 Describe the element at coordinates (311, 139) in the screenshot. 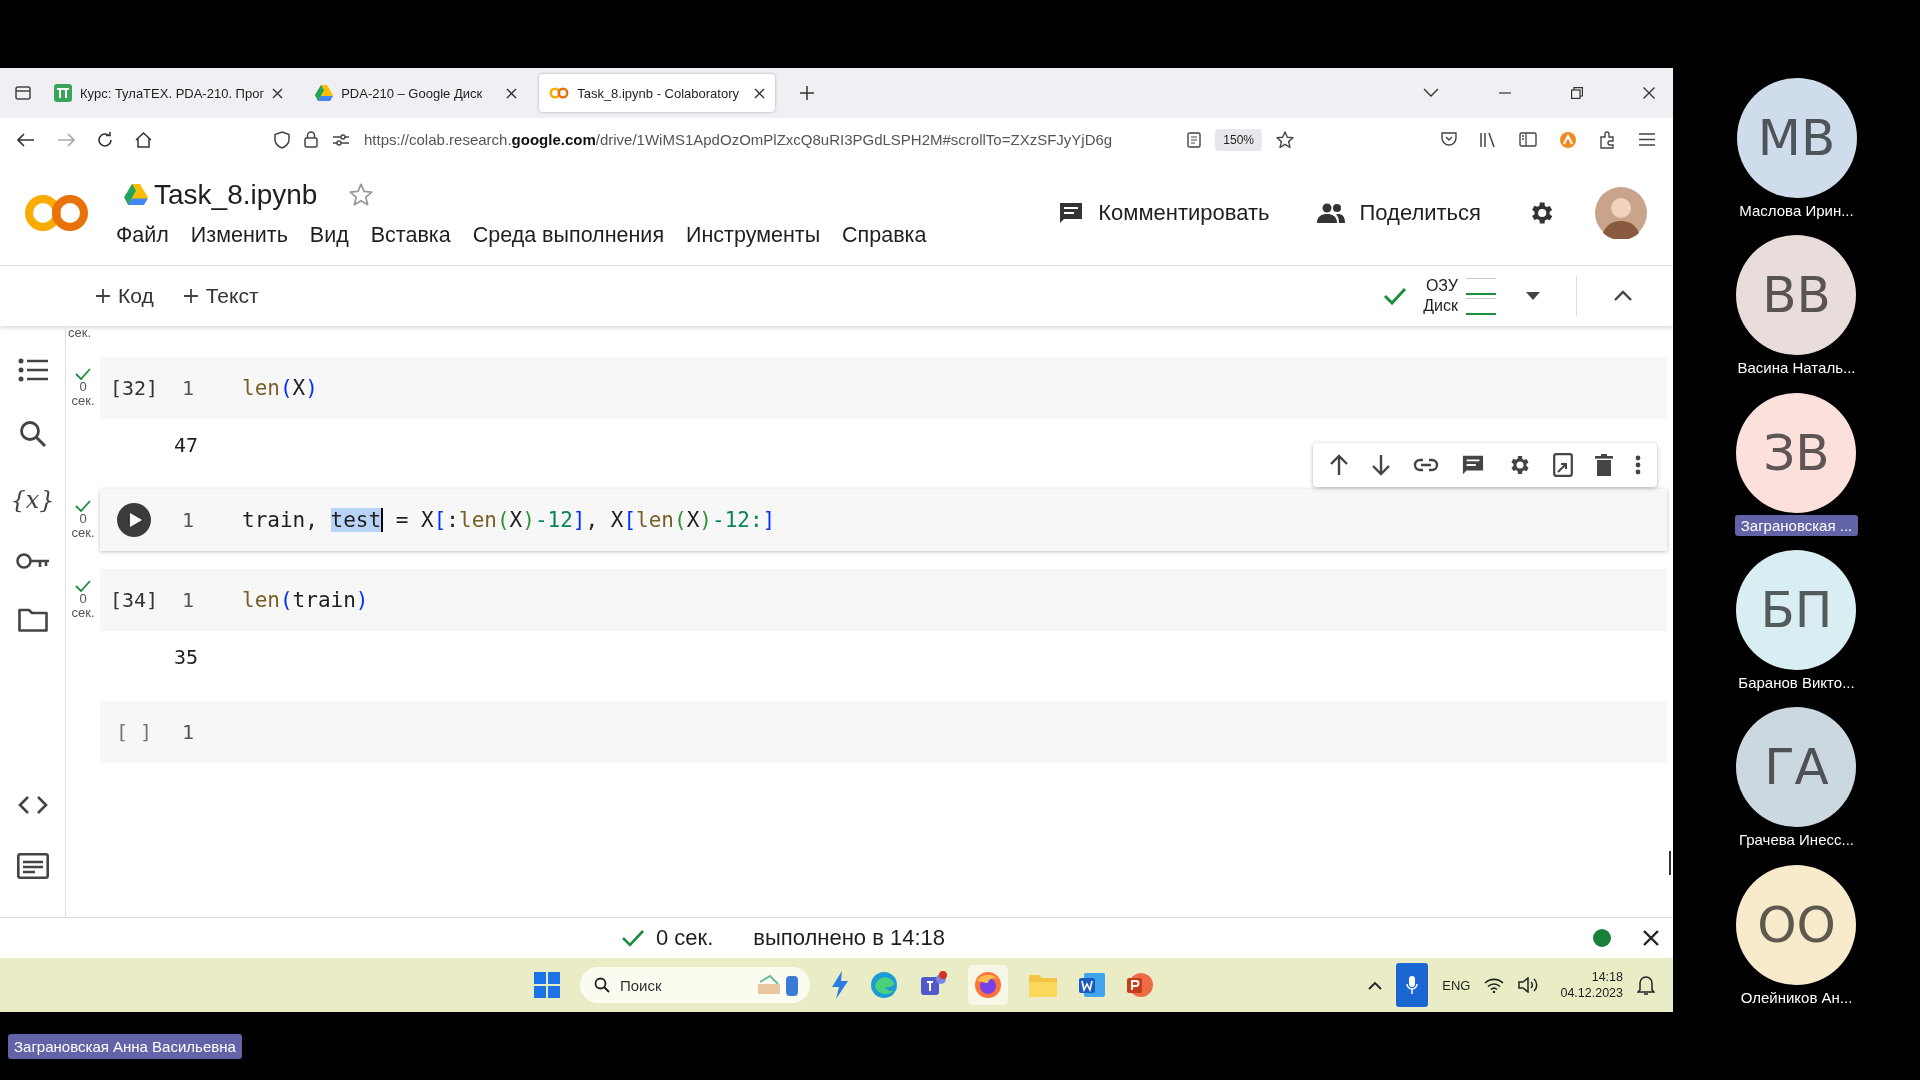

I see `lock-icon` at that location.